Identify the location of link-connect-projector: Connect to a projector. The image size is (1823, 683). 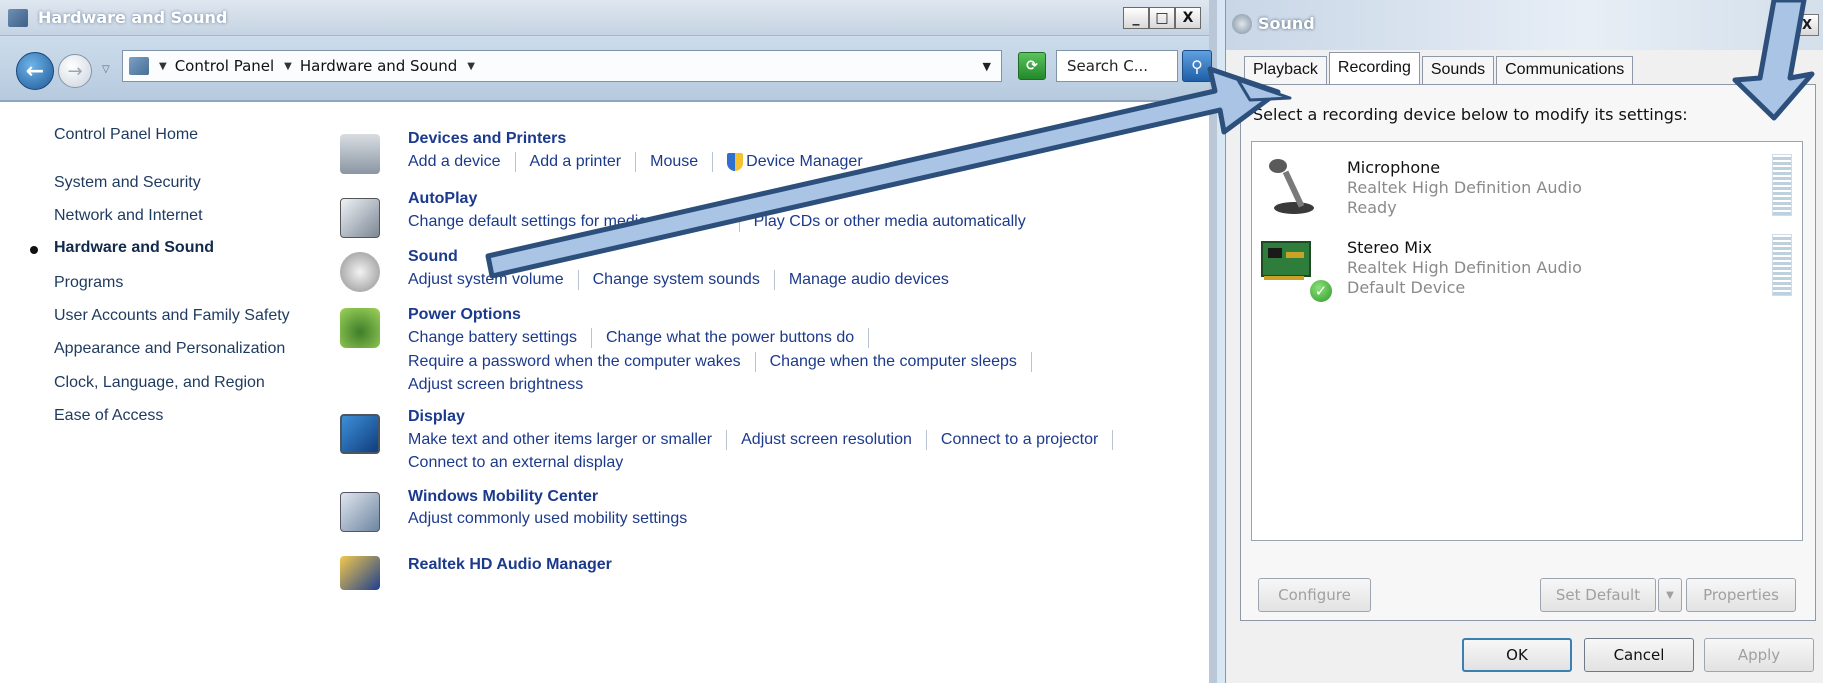
(1026, 440).